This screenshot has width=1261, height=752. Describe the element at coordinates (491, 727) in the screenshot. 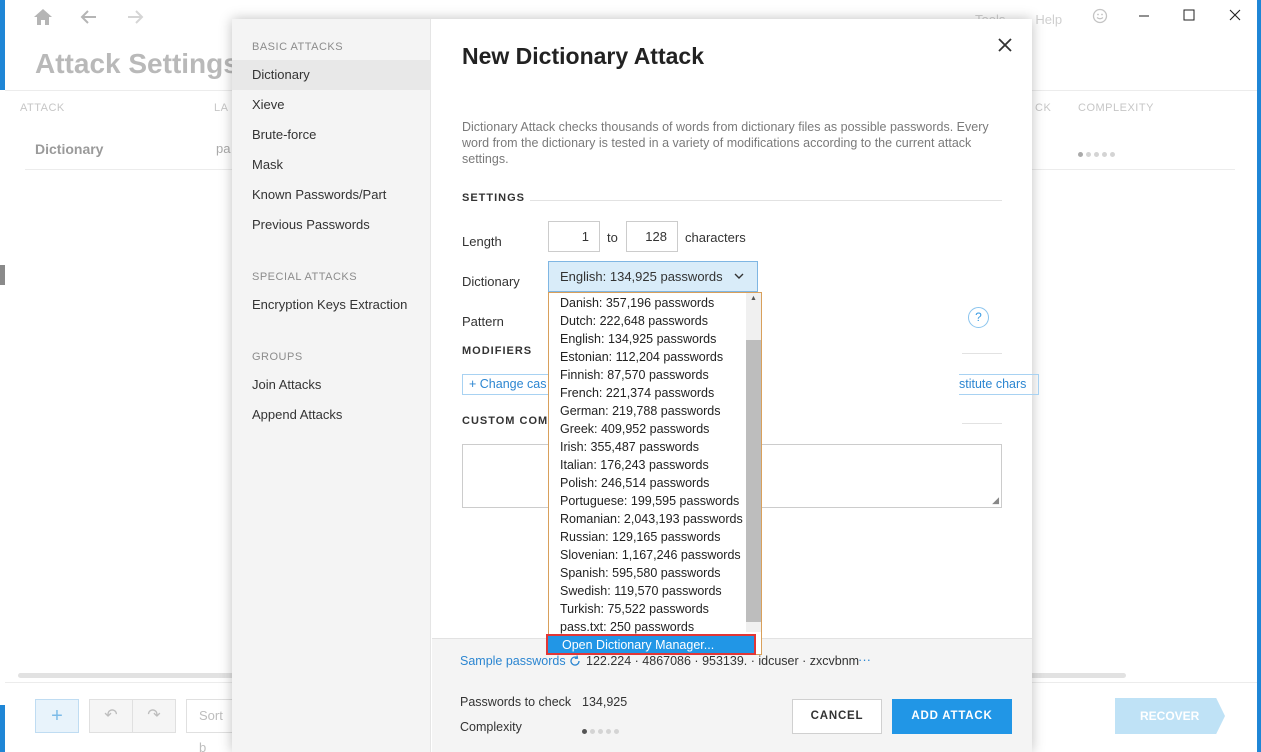

I see `complexity-label: Complexity` at that location.